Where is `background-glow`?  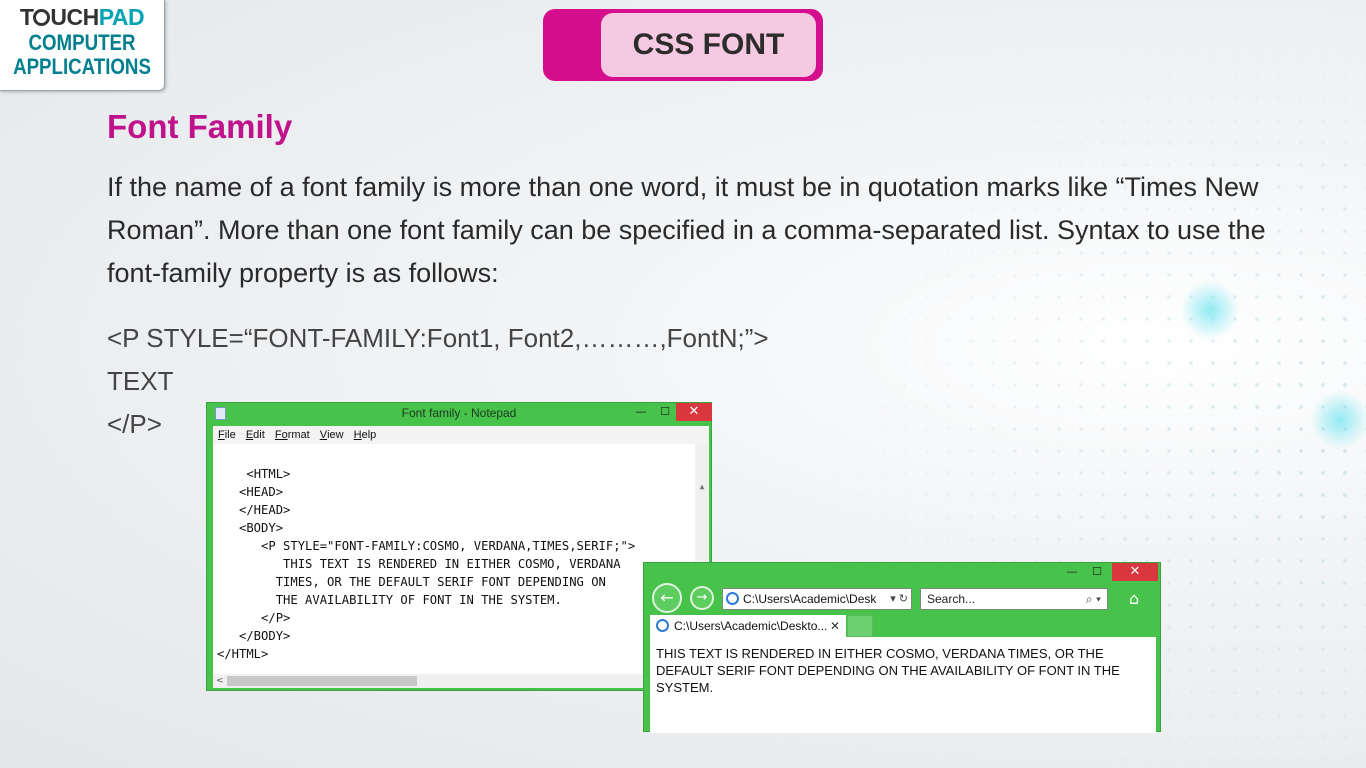 background-glow is located at coordinates (1338, 420).